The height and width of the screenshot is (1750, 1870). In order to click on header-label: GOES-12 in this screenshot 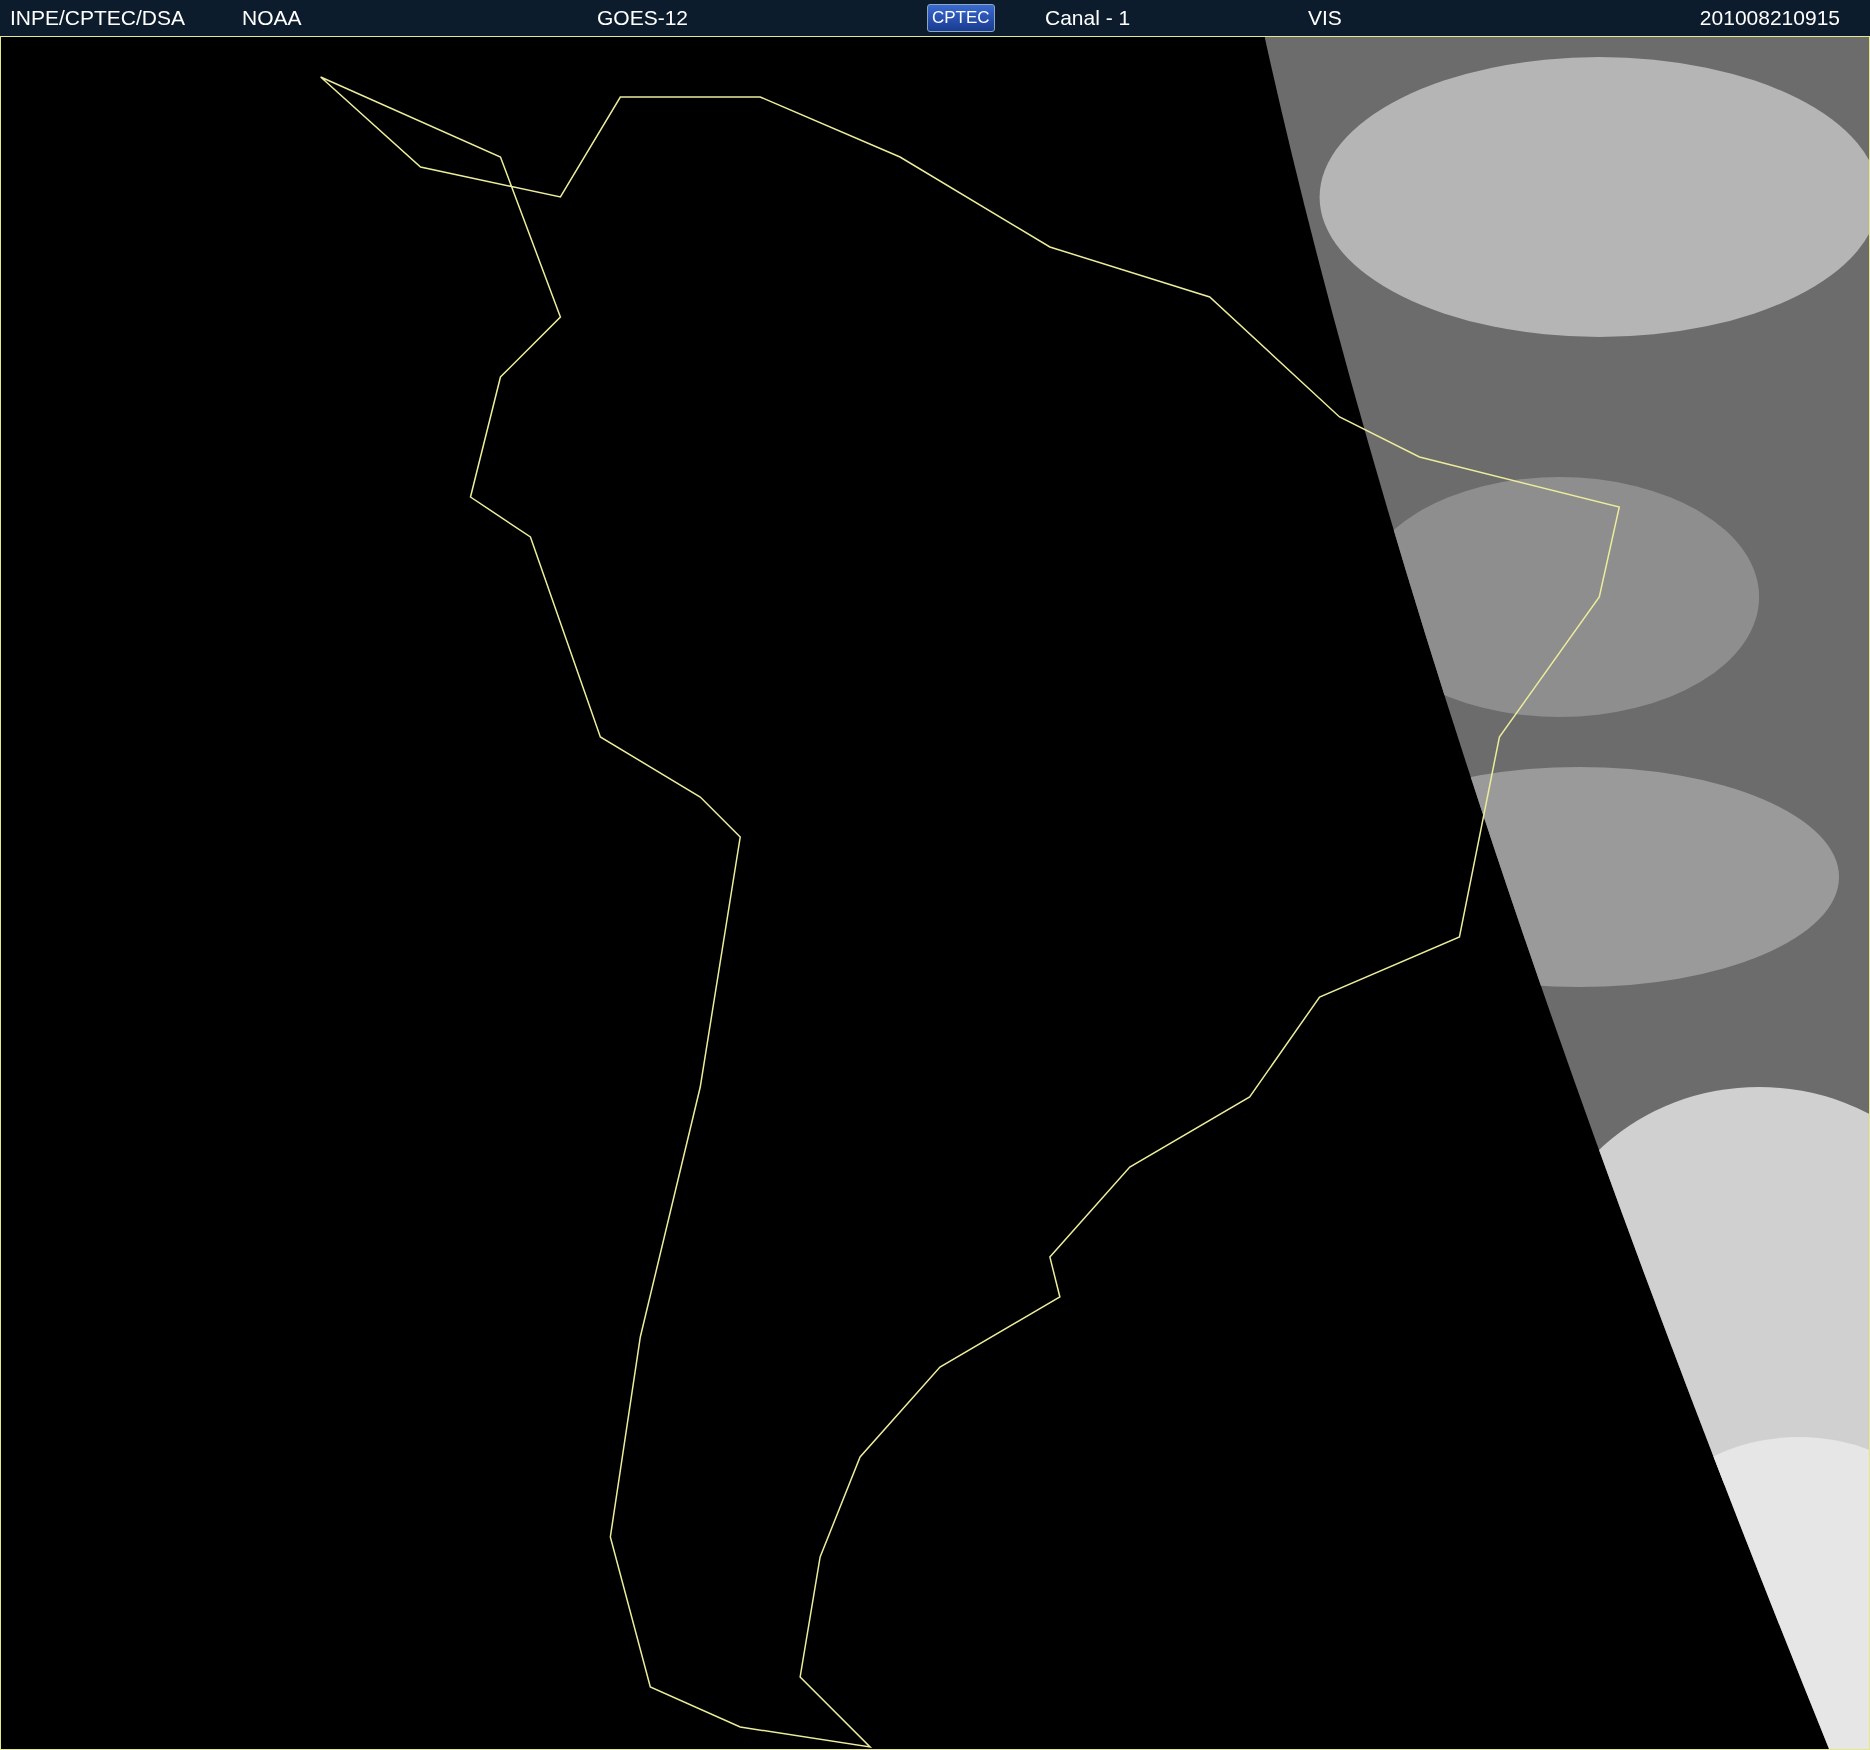, I will do `click(643, 17)`.